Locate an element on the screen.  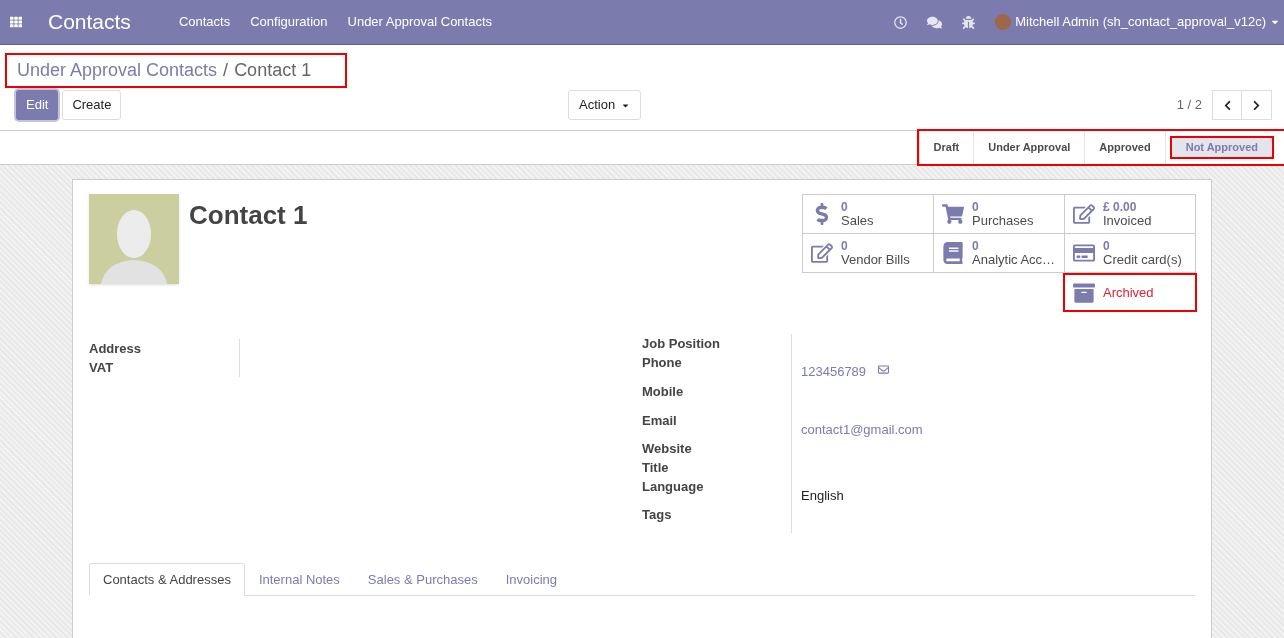
status-stage: Approved is located at coordinates (1125, 147).